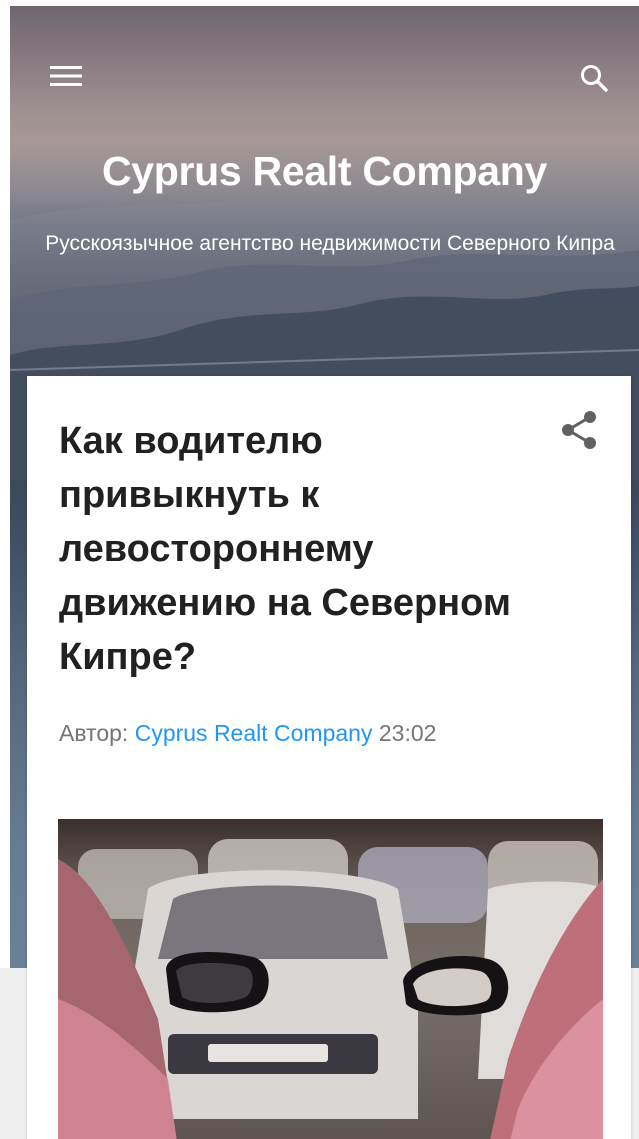 The height and width of the screenshot is (1139, 639). I want to click on menu-button, so click(66, 78).